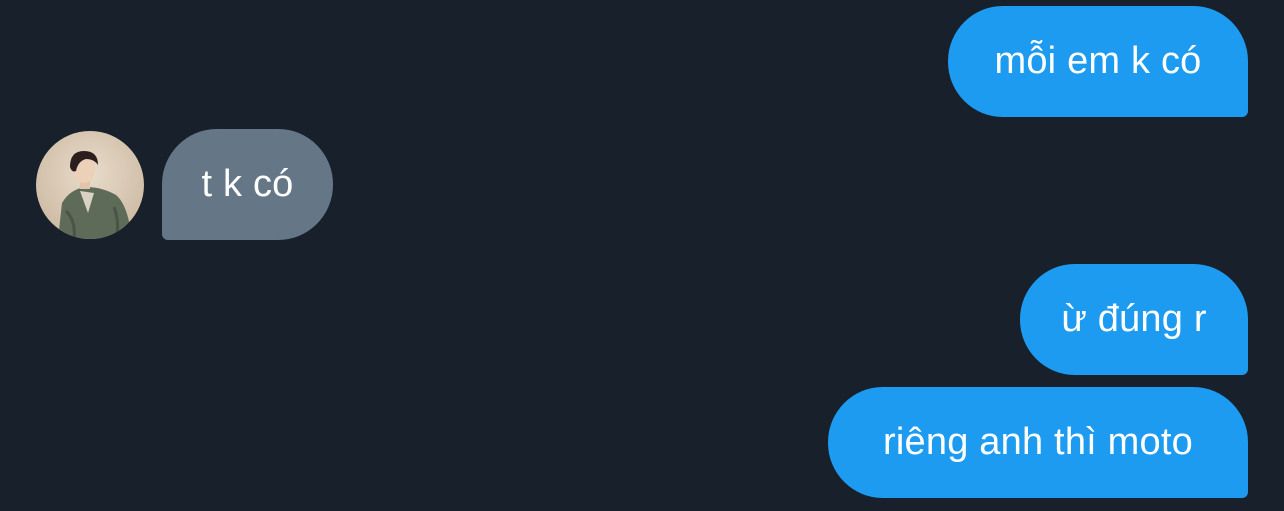  I want to click on incoming-message-bubble: t k có, so click(247, 184).